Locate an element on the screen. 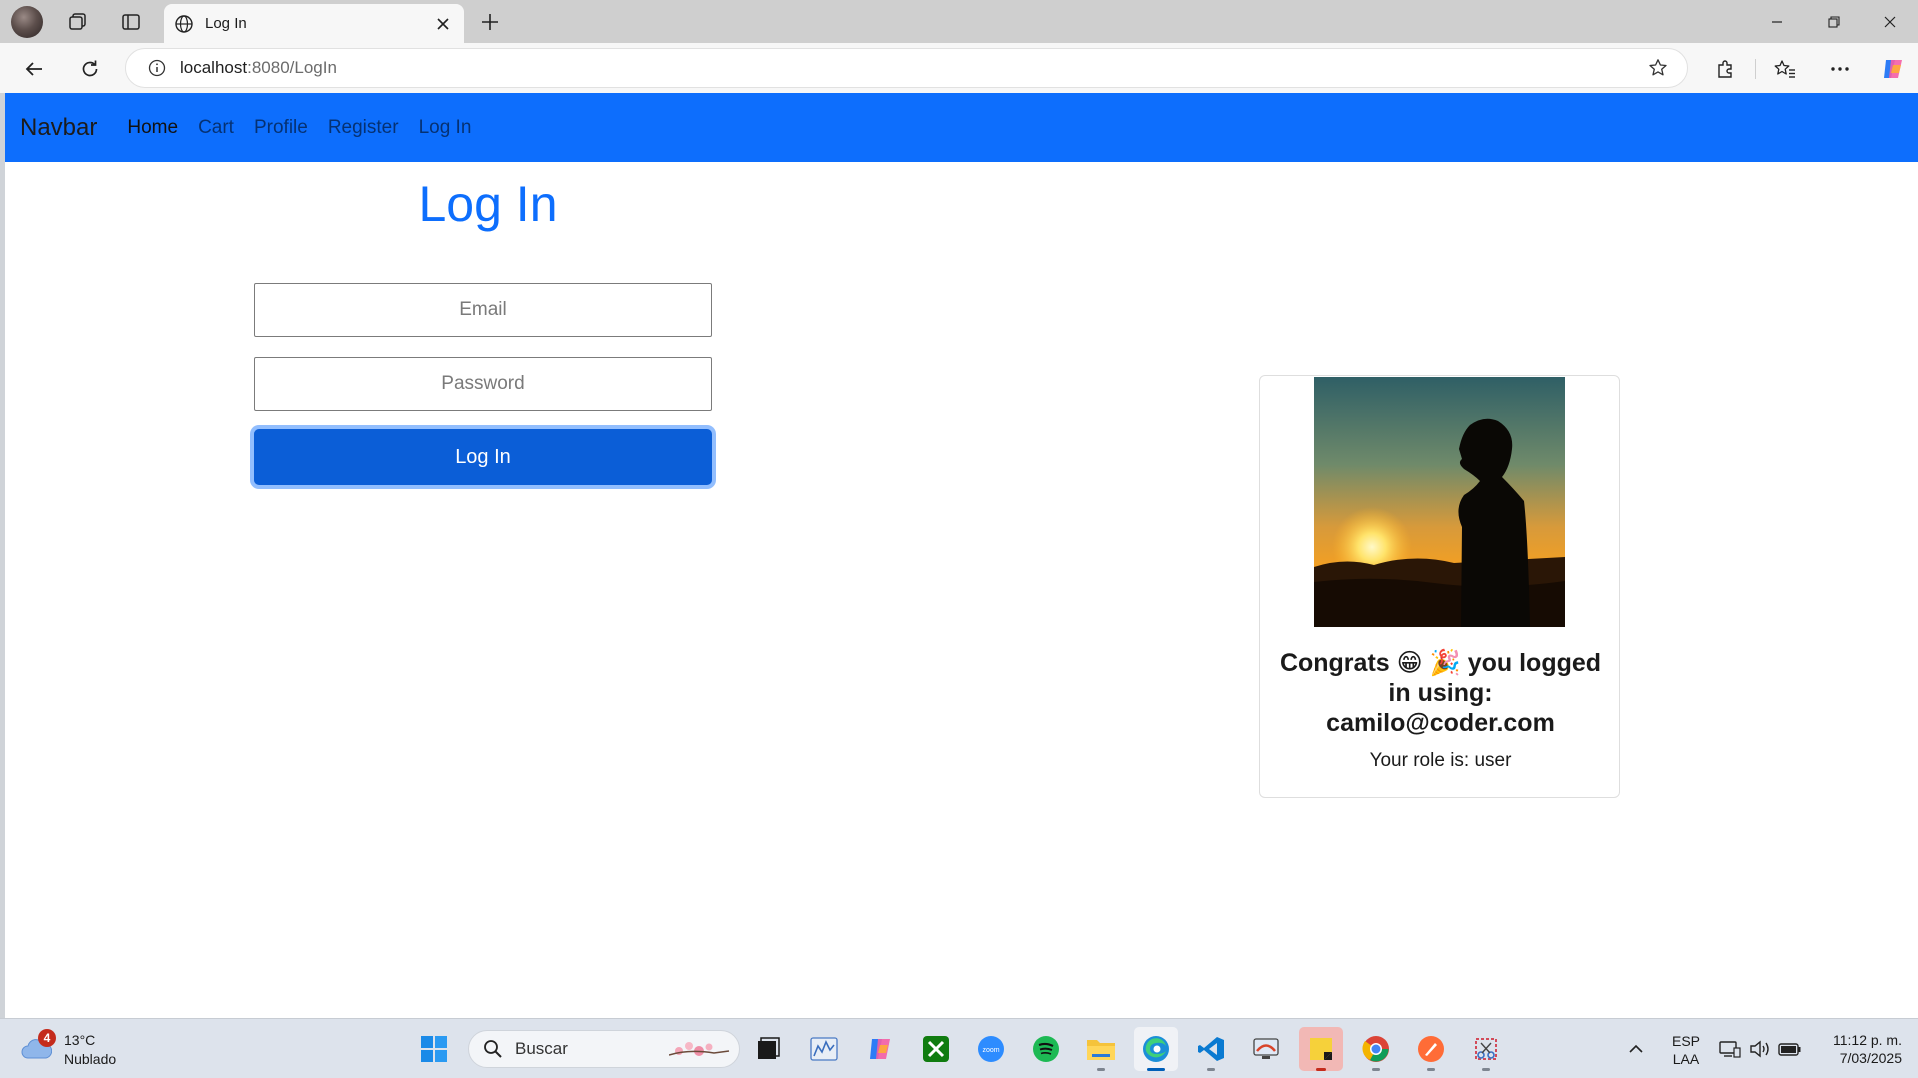 The height and width of the screenshot is (1078, 1918). nav-link-login: Log In is located at coordinates (445, 128).